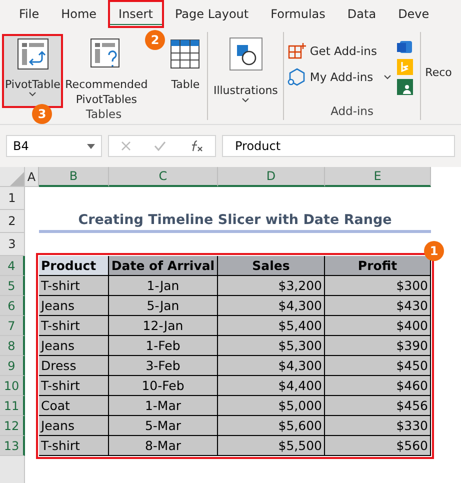 The height and width of the screenshot is (483, 461). I want to click on table-cell: 5-Mar, so click(163, 426).